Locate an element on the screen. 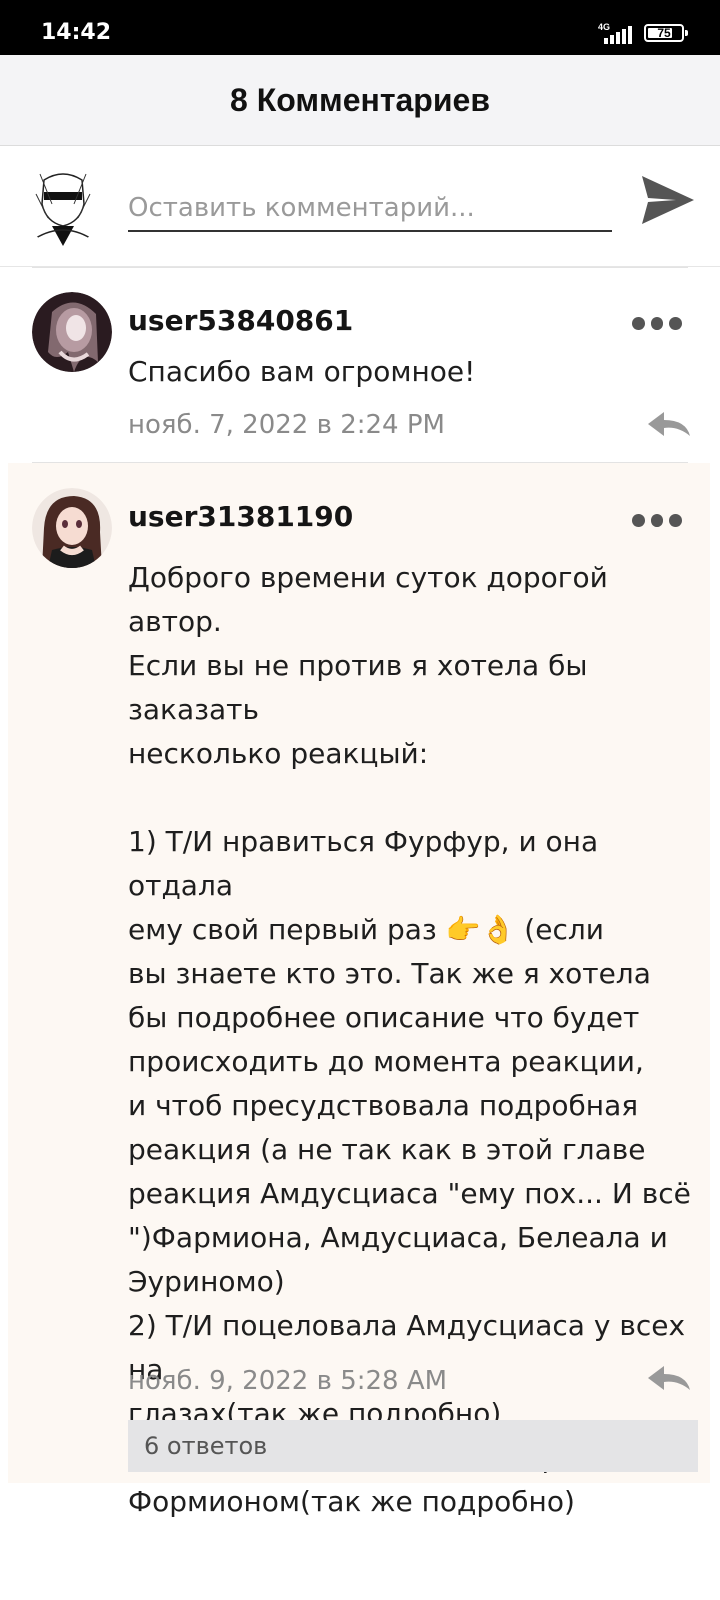 The width and height of the screenshot is (720, 1600). comments-header: 8 Комментариев is located at coordinates (360, 100).